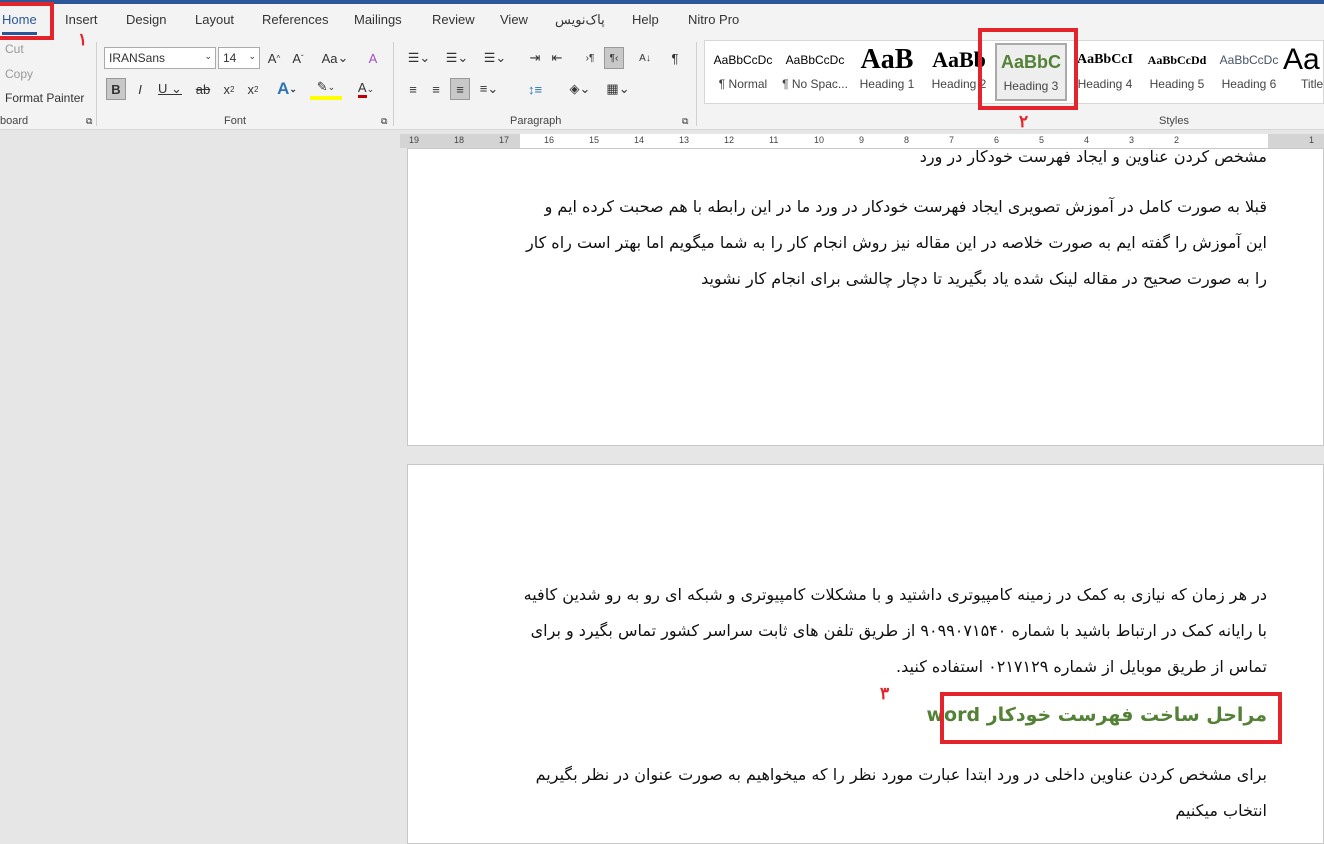 The image size is (1324, 844). I want to click on style-name: ¶ Normal, so click(743, 84).